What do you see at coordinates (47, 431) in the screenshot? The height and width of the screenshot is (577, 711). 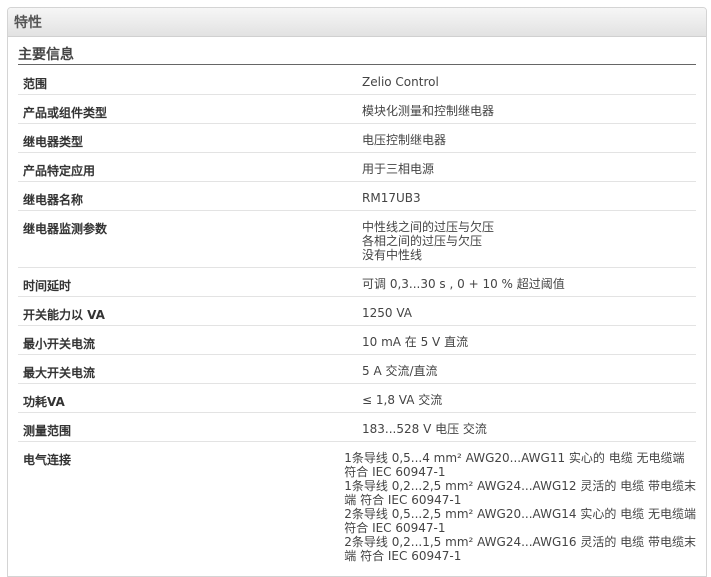 I see `spec-label: 测量范围` at bounding box center [47, 431].